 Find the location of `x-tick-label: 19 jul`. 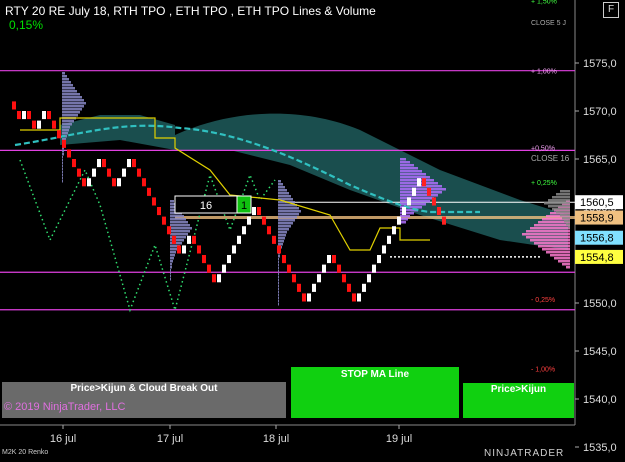

x-tick-label: 19 jul is located at coordinates (399, 439).